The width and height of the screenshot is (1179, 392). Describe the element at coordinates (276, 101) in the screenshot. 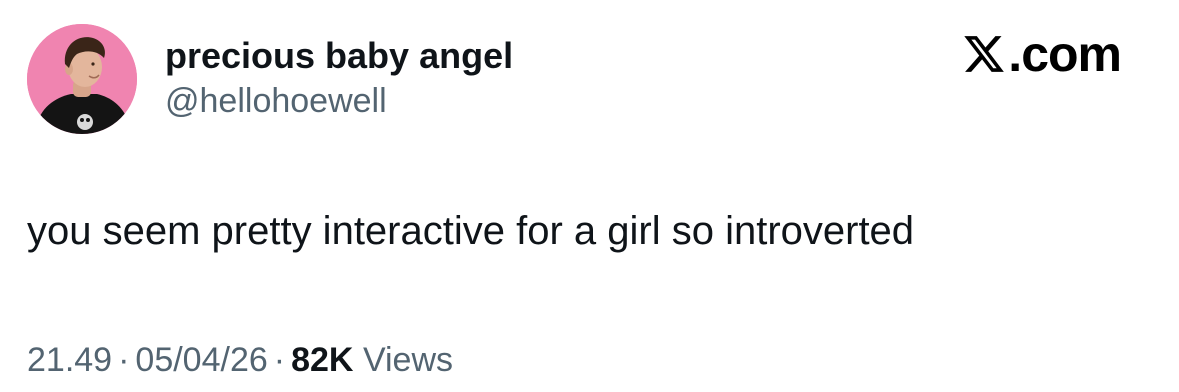

I see `author-handle: @hellohoewell` at that location.